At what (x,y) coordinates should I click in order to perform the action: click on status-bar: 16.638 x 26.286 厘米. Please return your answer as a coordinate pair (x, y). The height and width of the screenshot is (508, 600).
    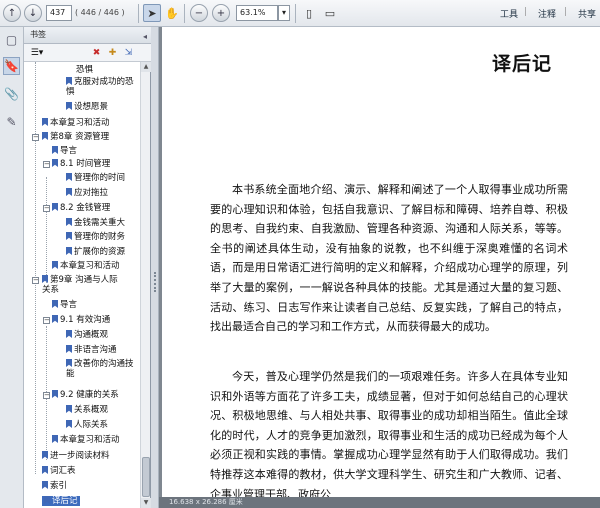
    Looking at the image, I should click on (379, 502).